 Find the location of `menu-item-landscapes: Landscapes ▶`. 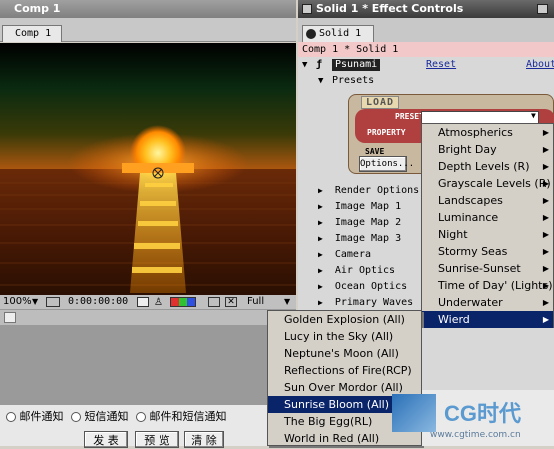

menu-item-landscapes: Landscapes ▶ is located at coordinates (487, 200).